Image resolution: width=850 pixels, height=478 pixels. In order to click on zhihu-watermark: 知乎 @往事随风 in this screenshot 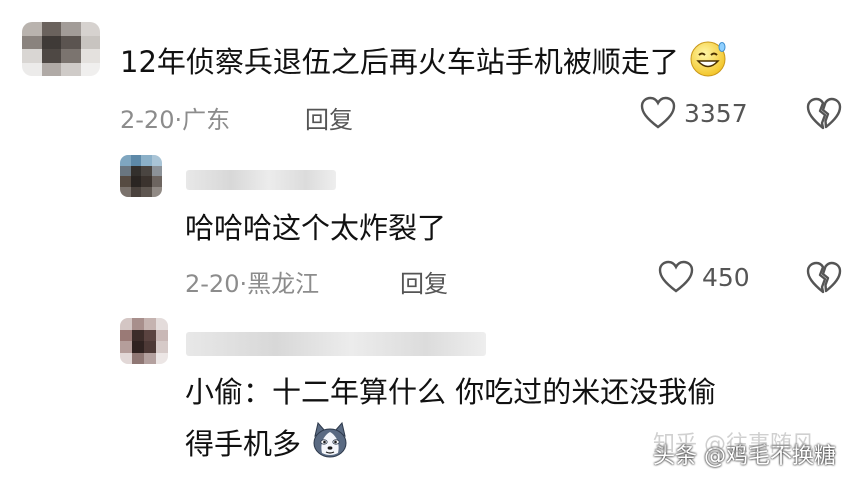, I will do `click(733, 444)`.